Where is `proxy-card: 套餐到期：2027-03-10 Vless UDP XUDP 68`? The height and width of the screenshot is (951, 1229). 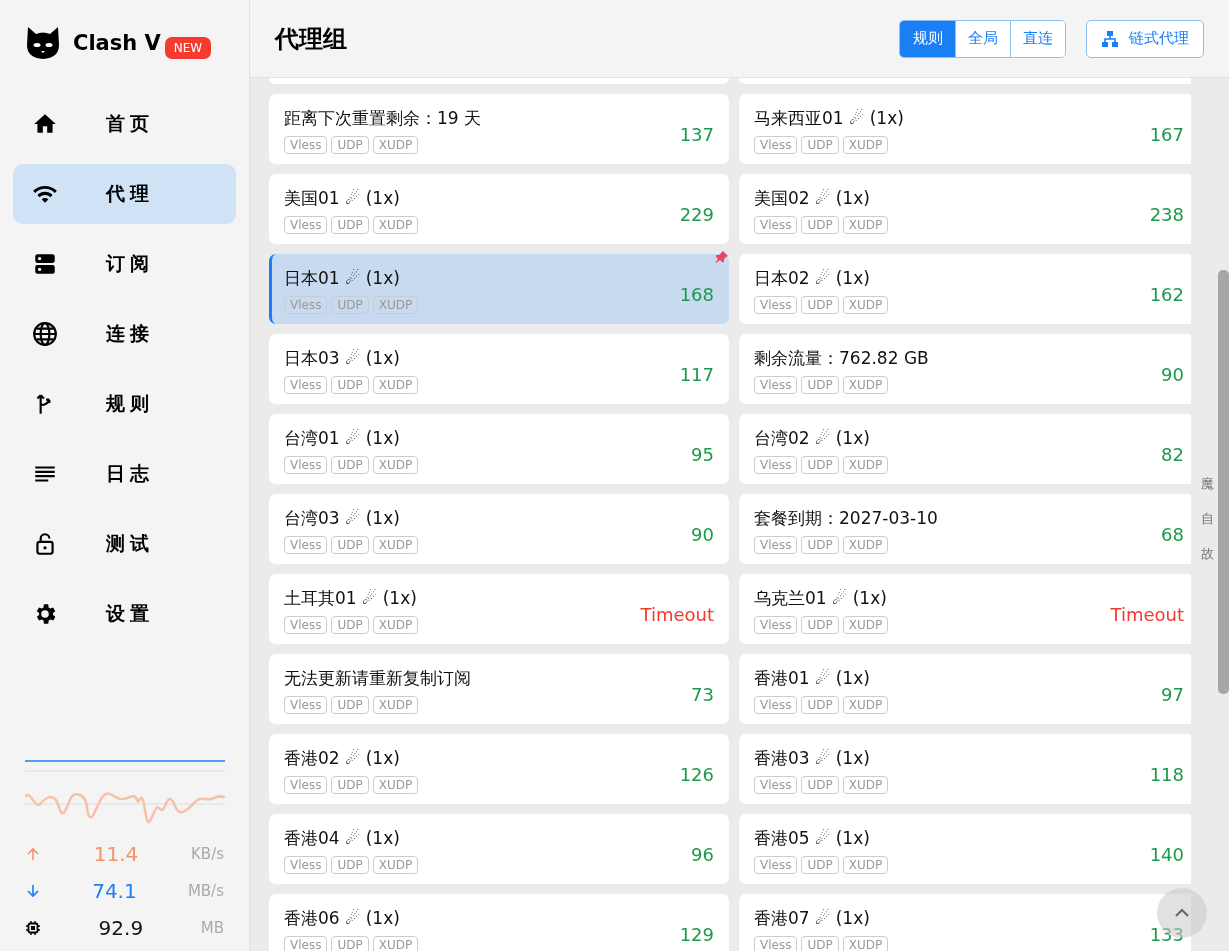 proxy-card: 套餐到期：2027-03-10 Vless UDP XUDP 68 is located at coordinates (965, 529).